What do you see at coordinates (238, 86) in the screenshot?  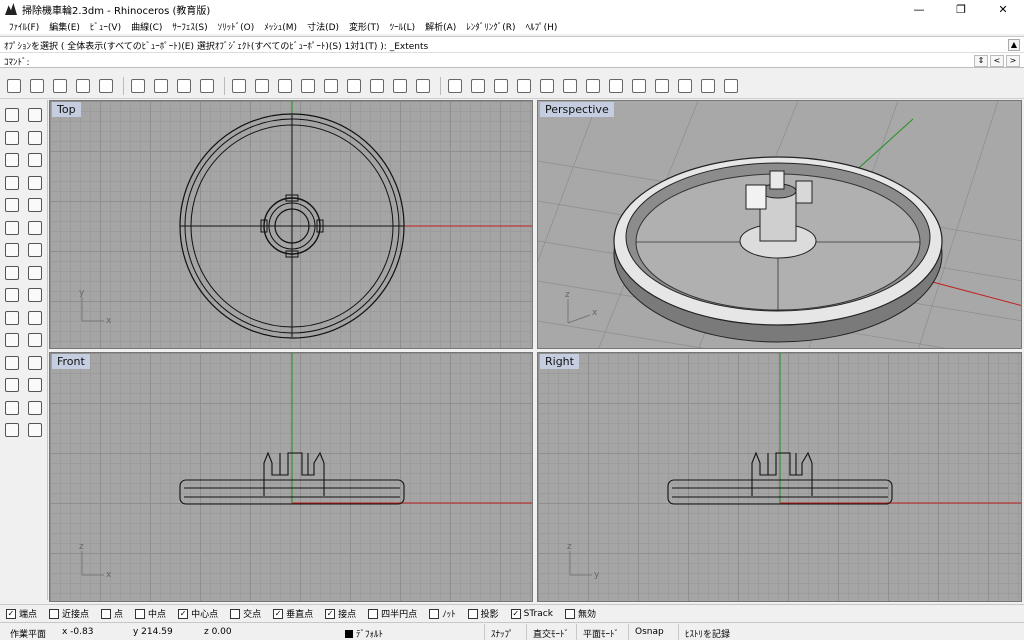 I see `pan-hand-icon` at bounding box center [238, 86].